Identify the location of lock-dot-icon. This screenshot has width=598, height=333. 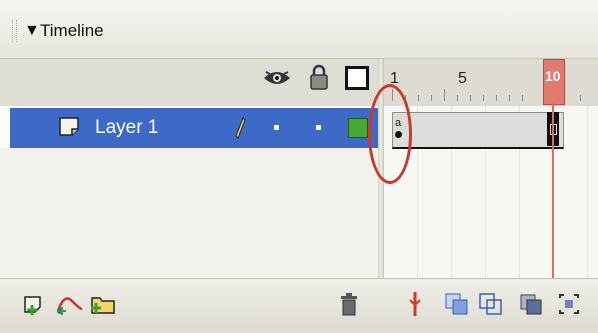
(318, 127).